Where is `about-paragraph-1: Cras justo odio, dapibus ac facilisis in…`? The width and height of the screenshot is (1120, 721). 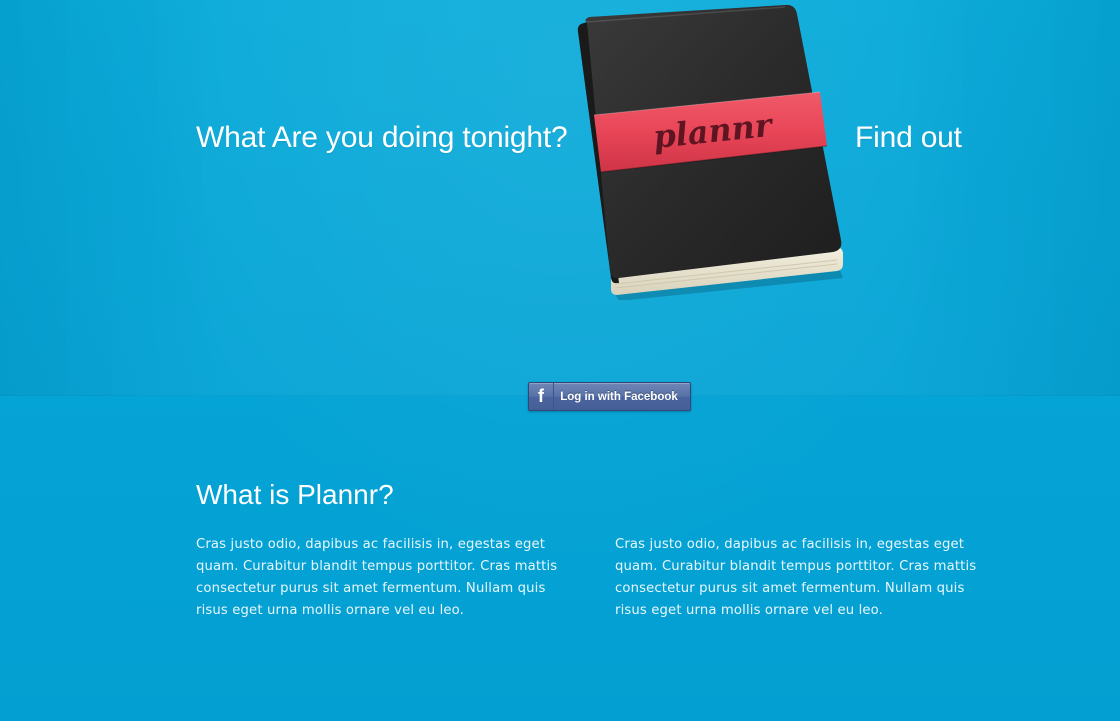
about-paragraph-1: Cras justo odio, dapibus ac facilisis in… is located at coordinates (377, 577).